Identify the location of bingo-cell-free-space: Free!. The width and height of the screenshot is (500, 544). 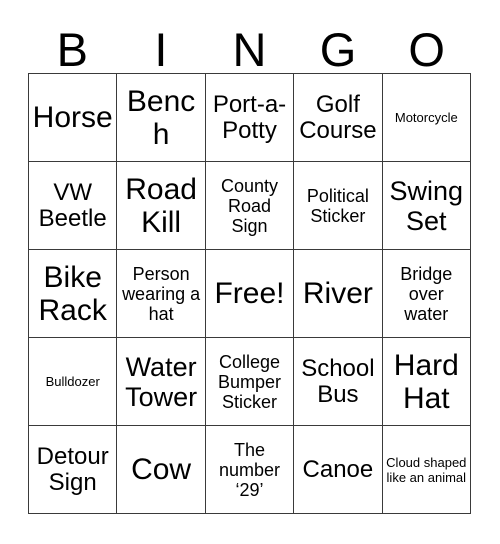
(250, 294).